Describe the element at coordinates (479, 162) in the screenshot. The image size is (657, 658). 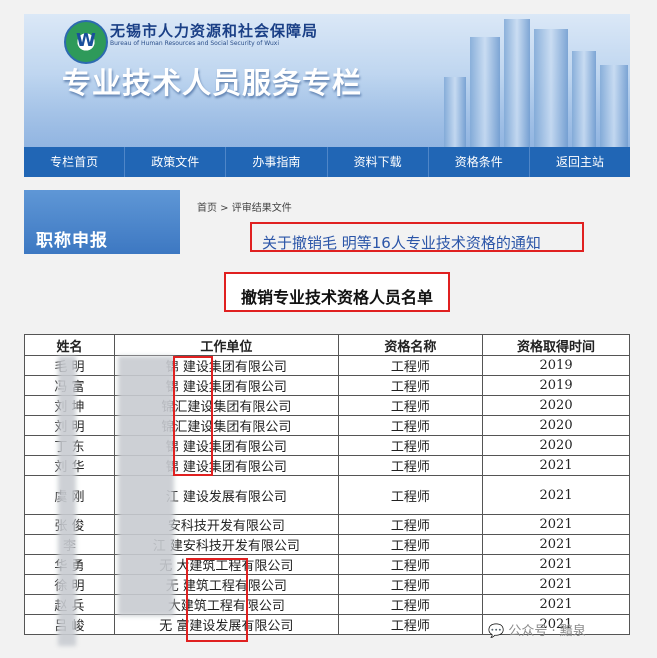
I see `nav-item-qualifications: 资格条件` at that location.